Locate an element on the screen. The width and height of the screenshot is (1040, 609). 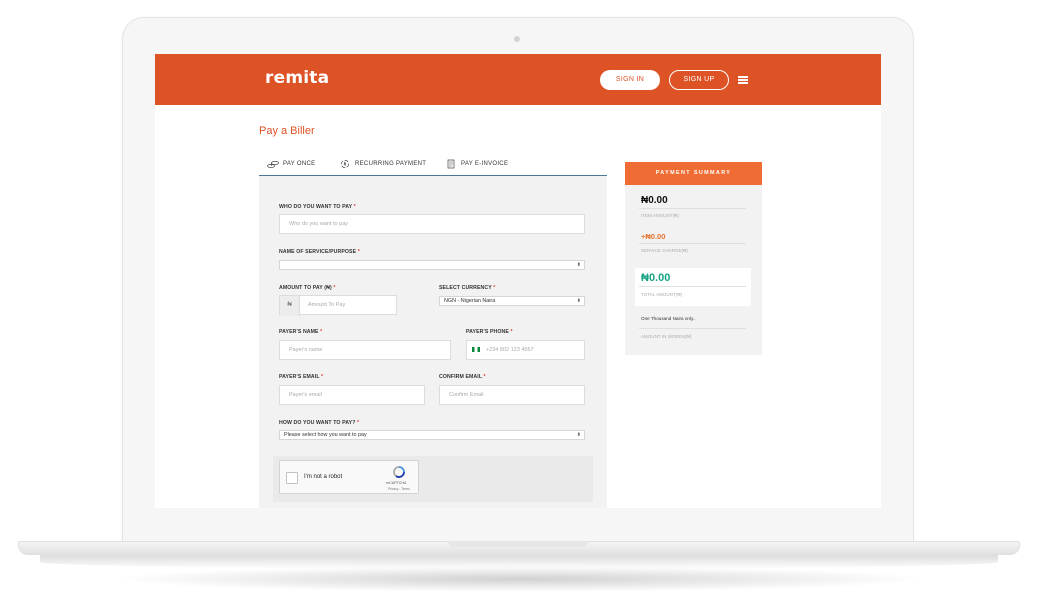
who-input: Who do you want to pay is located at coordinates (432, 224).